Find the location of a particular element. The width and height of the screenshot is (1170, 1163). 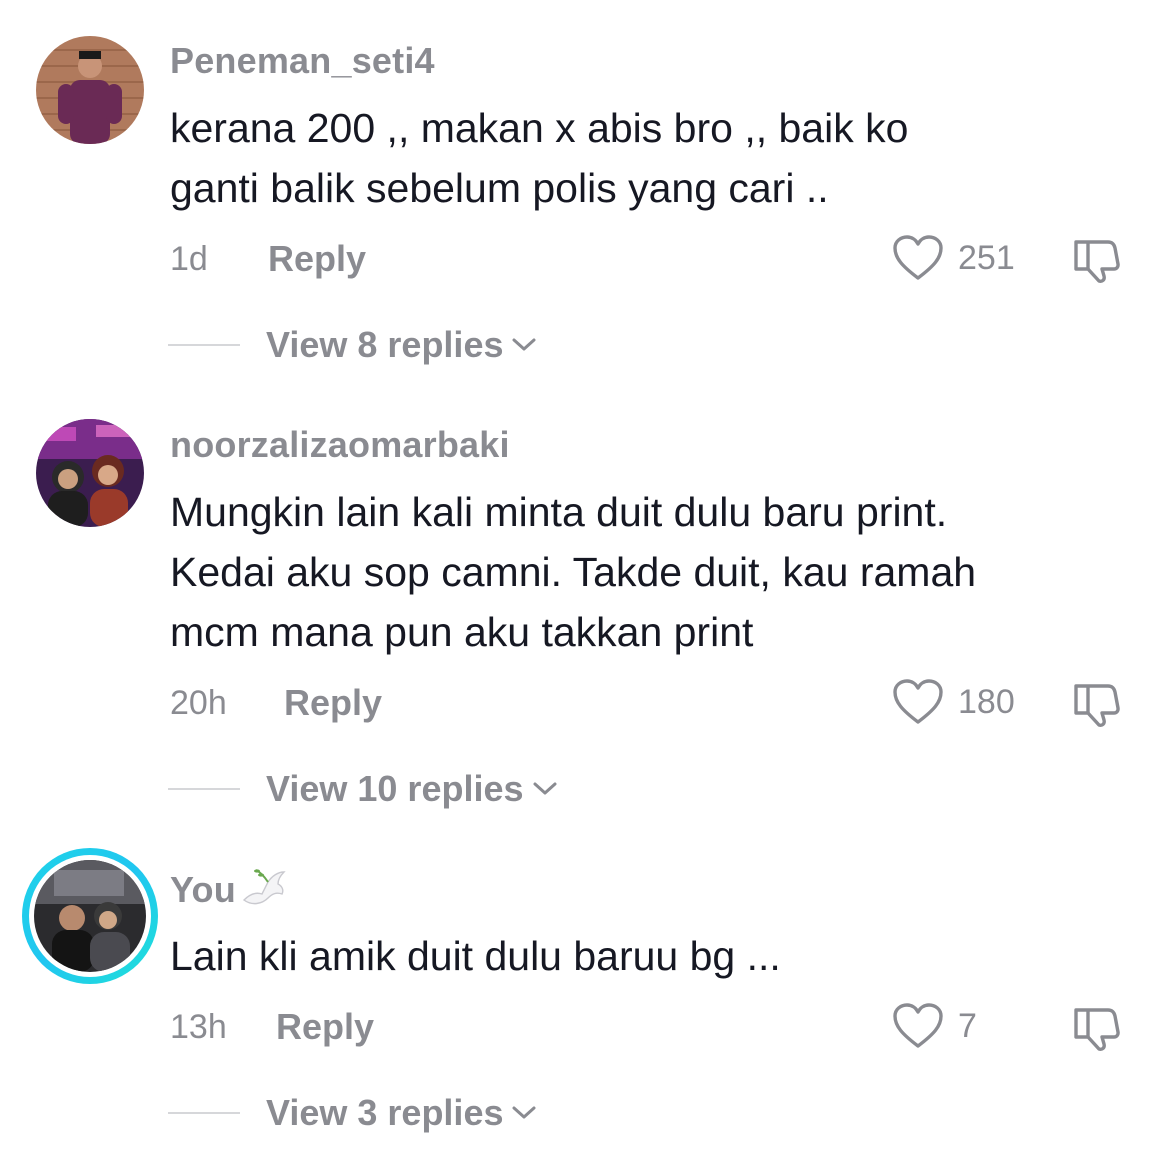

username: You is located at coordinates (229, 892).